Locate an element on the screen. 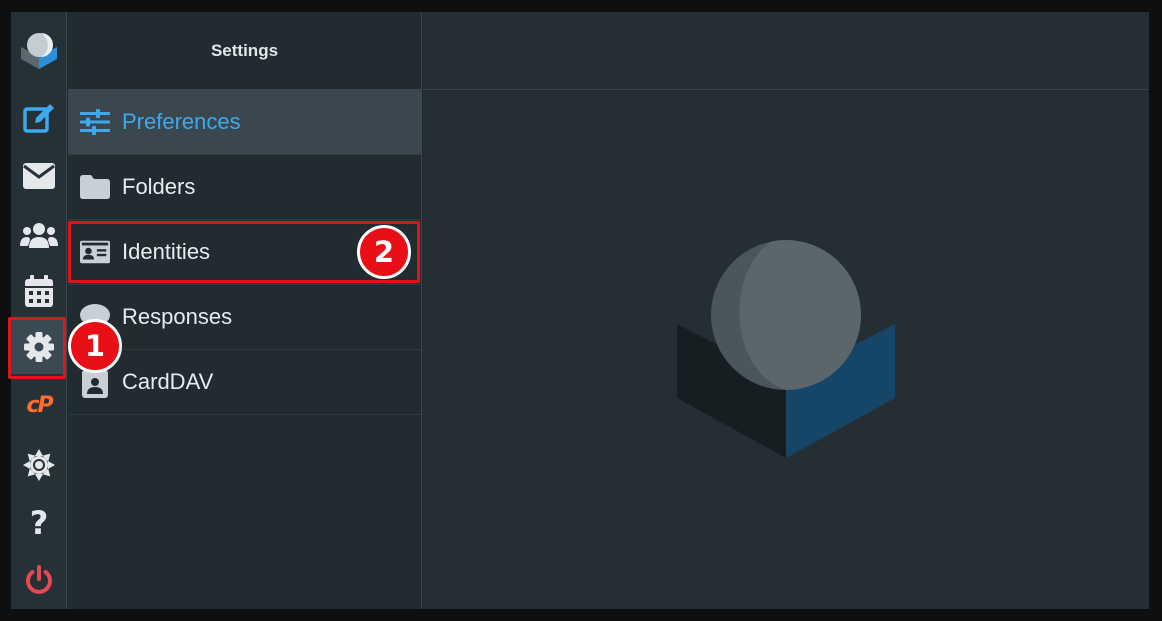  help-label: ? is located at coordinates (39, 523).